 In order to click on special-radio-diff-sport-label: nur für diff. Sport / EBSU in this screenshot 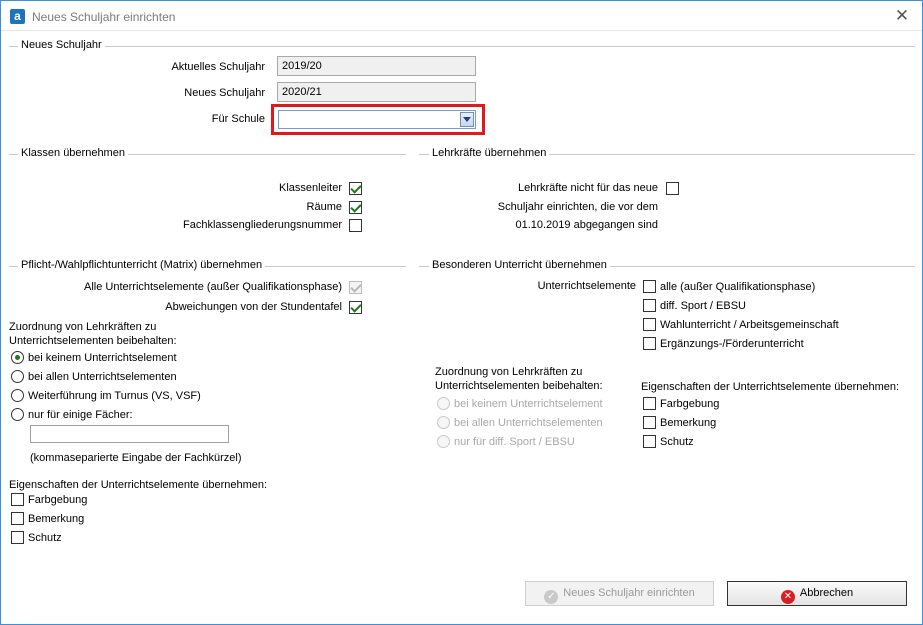, I will do `click(514, 442)`.